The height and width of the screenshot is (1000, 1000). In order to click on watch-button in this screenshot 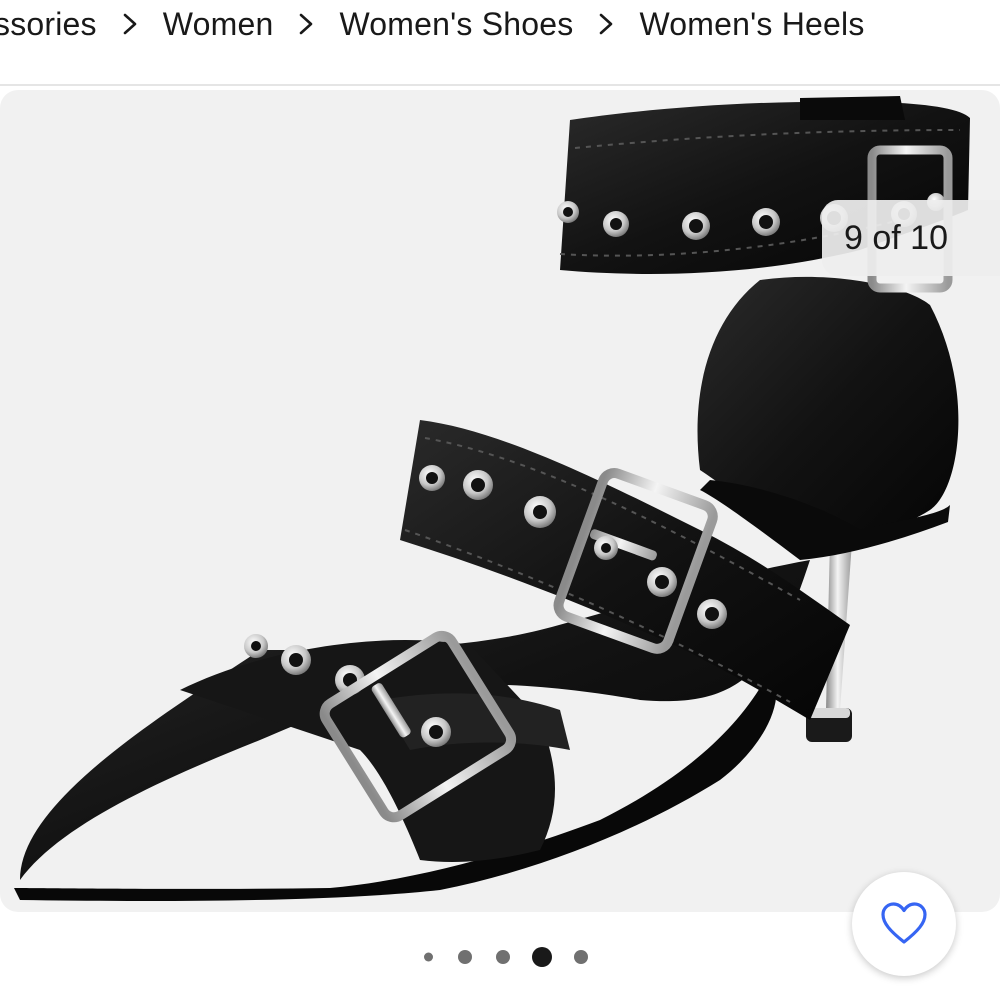, I will do `click(904, 924)`.